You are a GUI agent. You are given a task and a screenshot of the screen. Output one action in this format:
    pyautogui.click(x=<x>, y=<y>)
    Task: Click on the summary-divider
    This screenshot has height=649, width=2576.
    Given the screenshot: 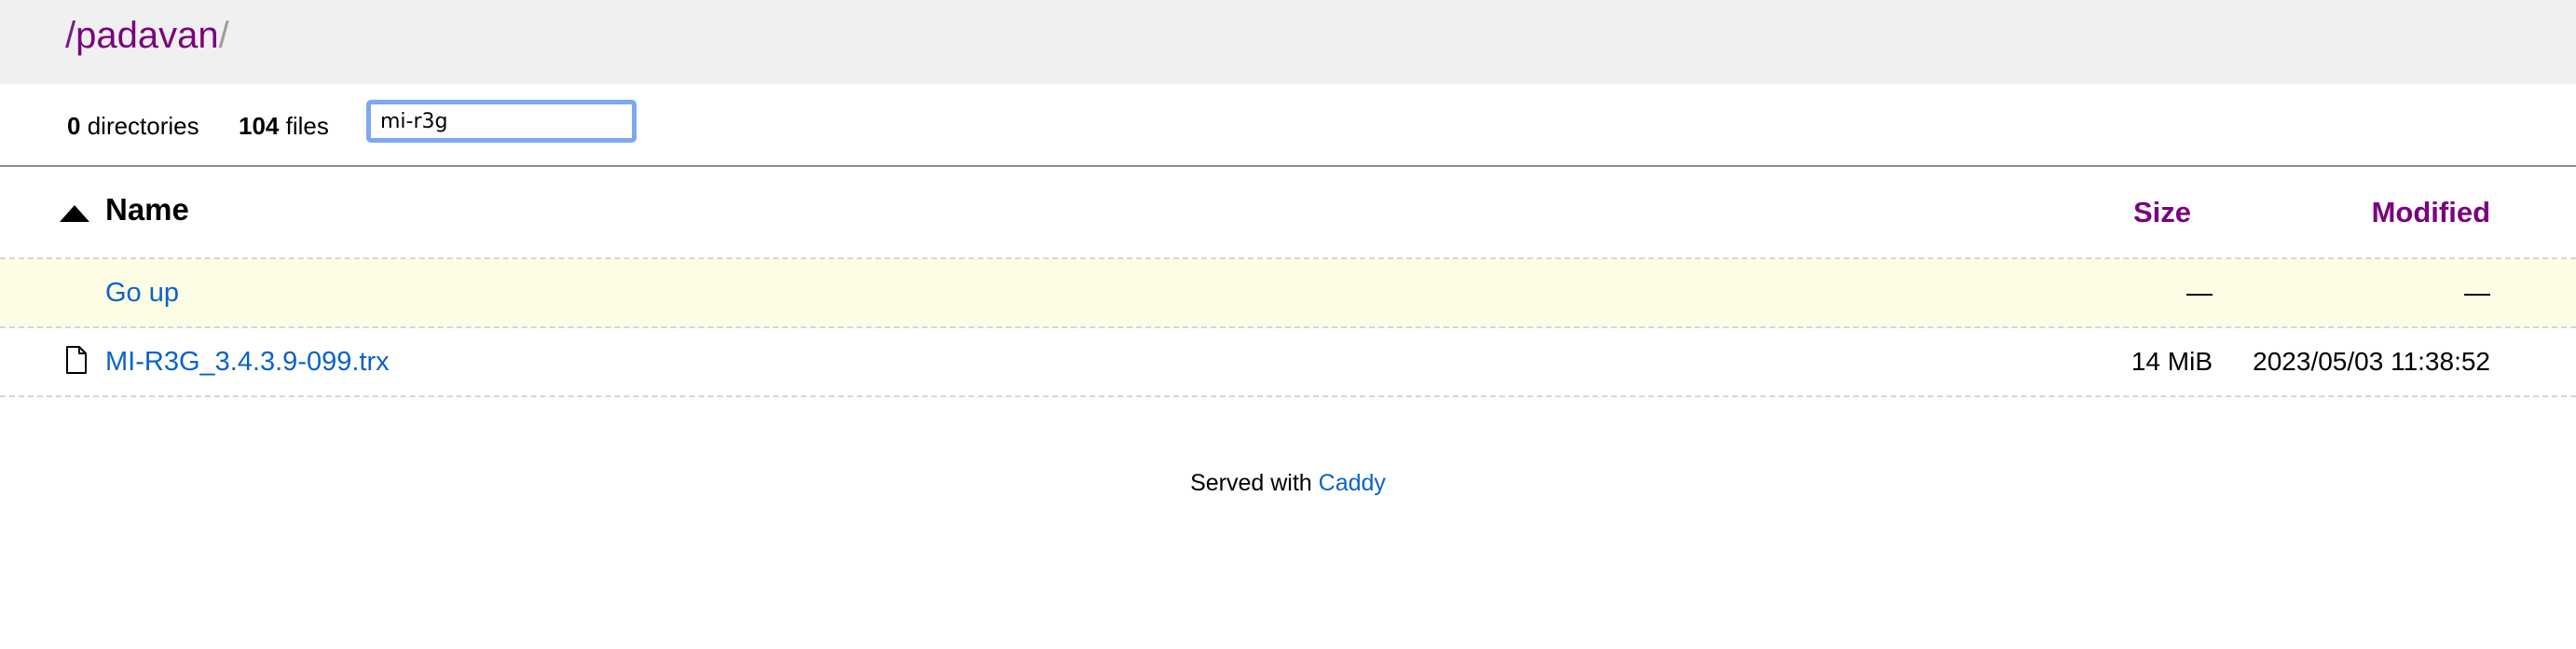 What is the action you would take?
    pyautogui.click(x=1288, y=166)
    